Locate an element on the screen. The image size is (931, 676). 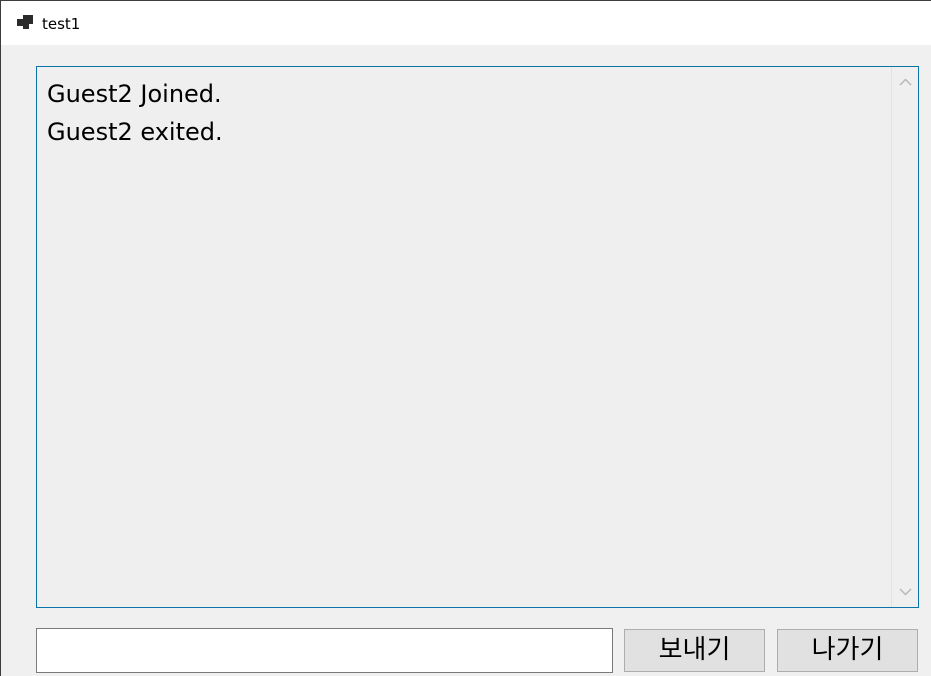
chat-log-line: Guest2 exited. is located at coordinates (135, 132).